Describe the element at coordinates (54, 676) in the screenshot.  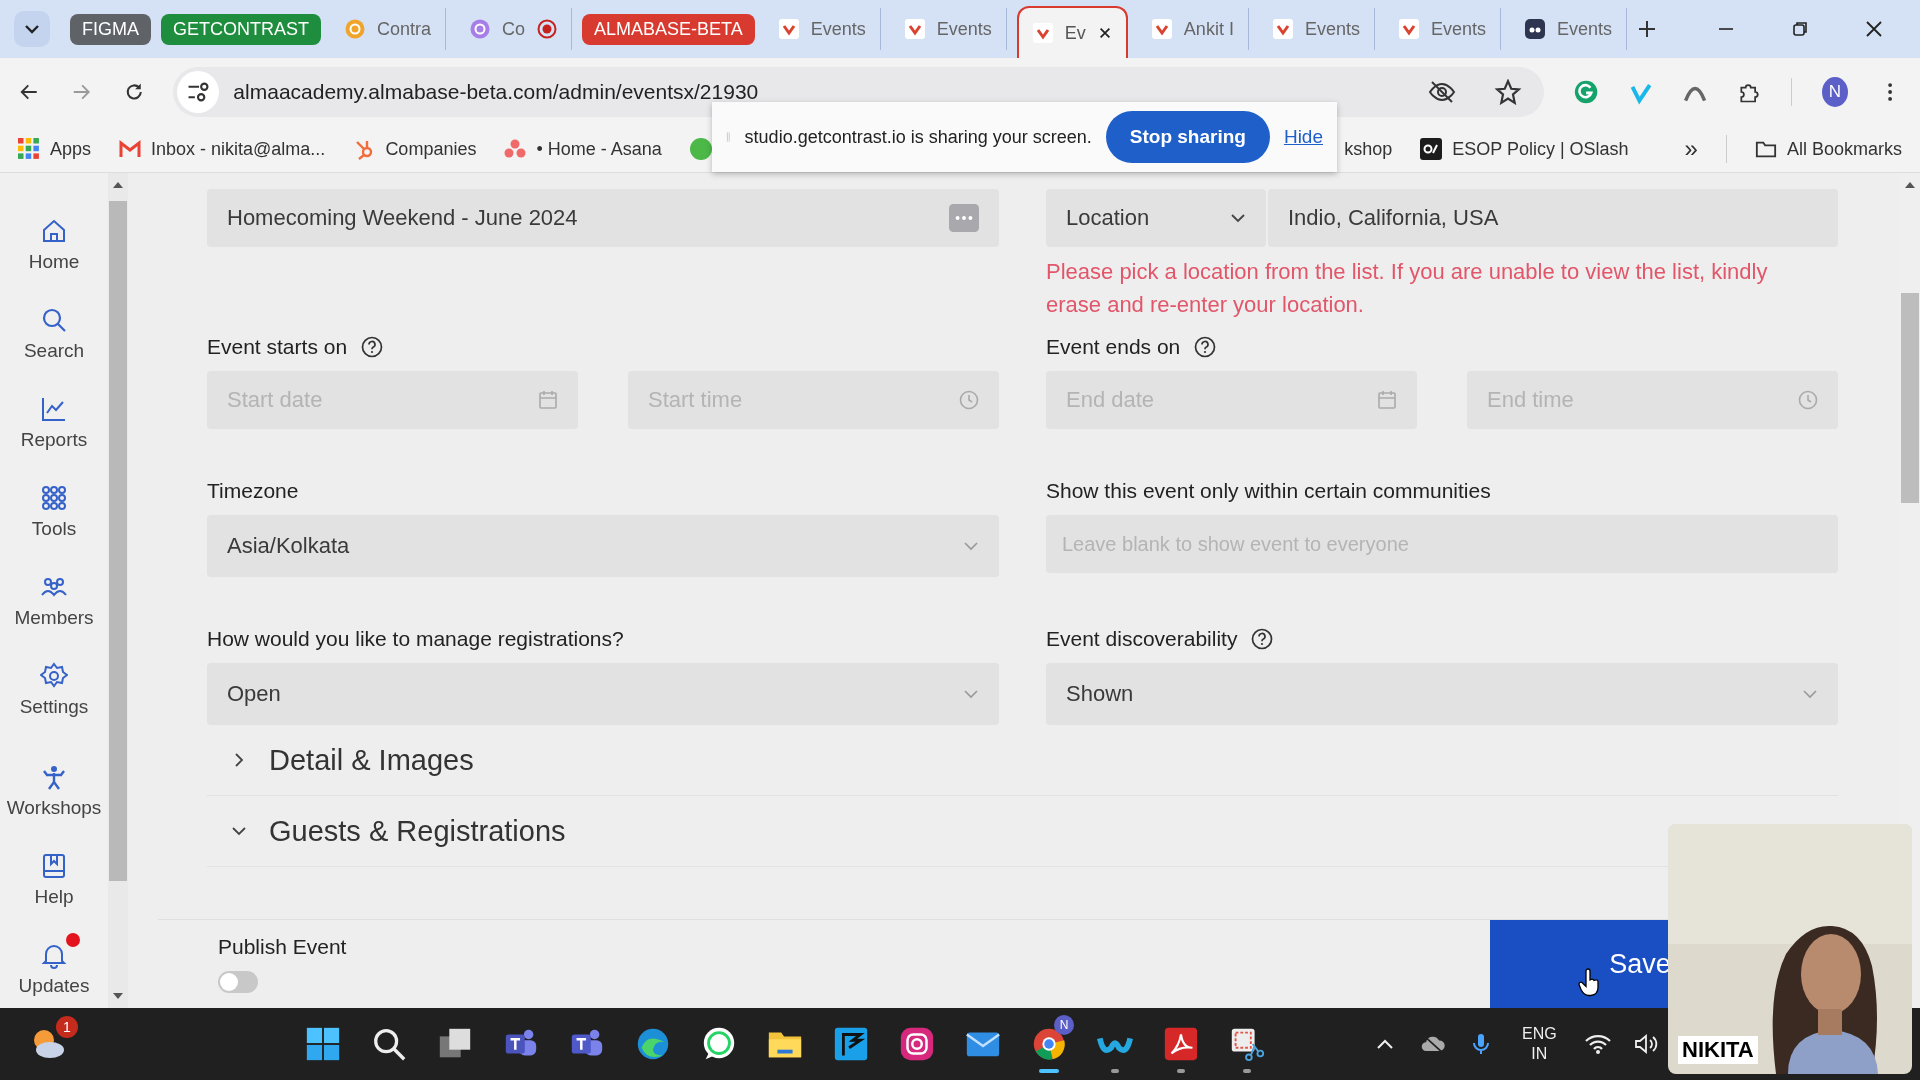
I see `settings-icon` at that location.